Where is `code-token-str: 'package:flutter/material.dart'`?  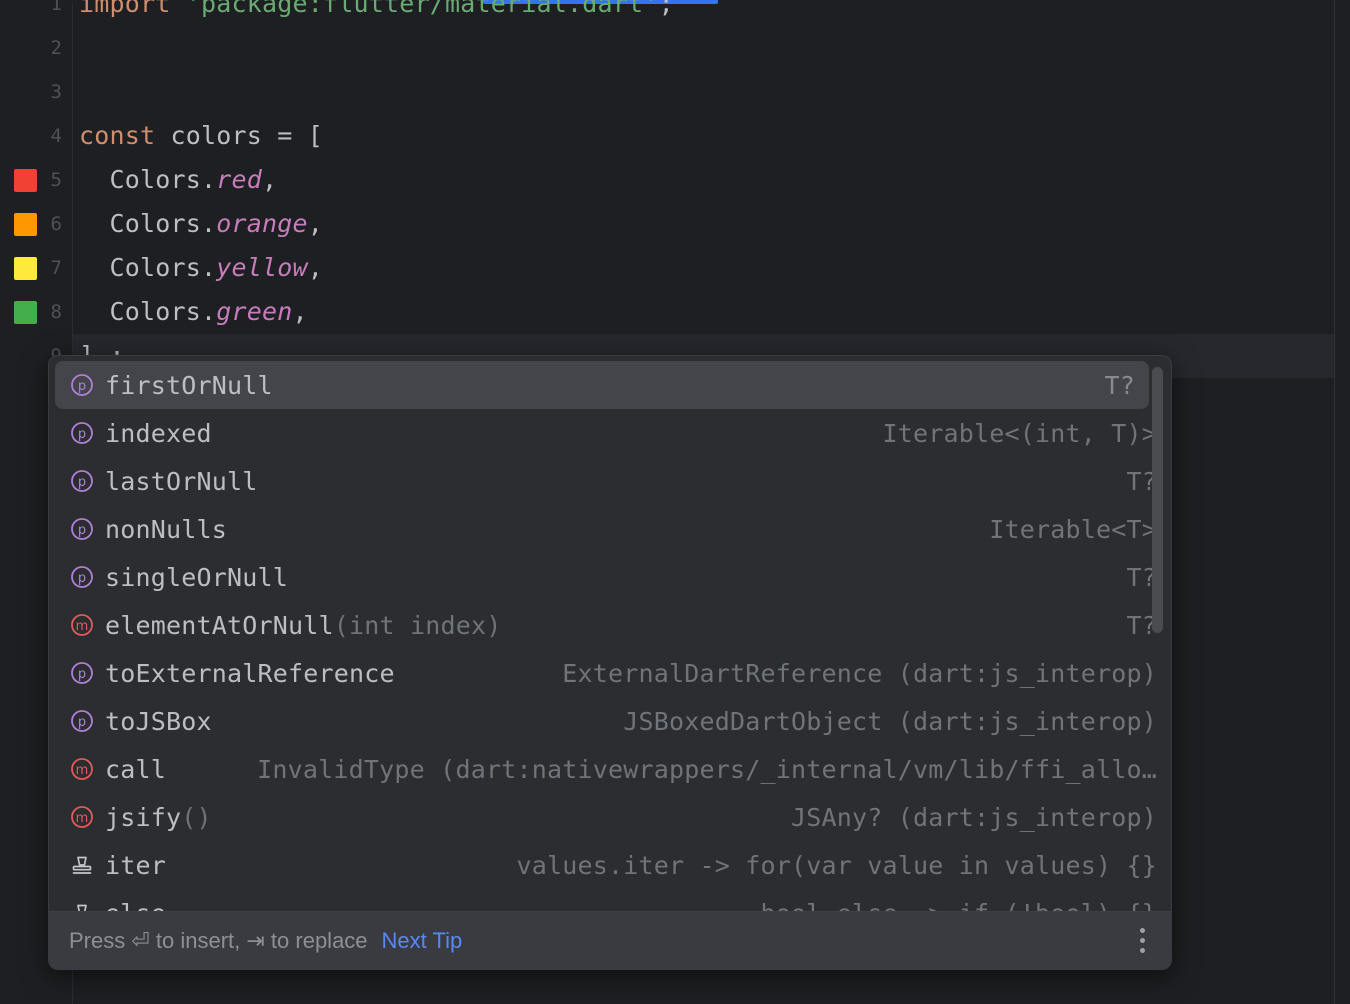 code-token-str: 'package:flutter/material.dart' is located at coordinates (422, 9).